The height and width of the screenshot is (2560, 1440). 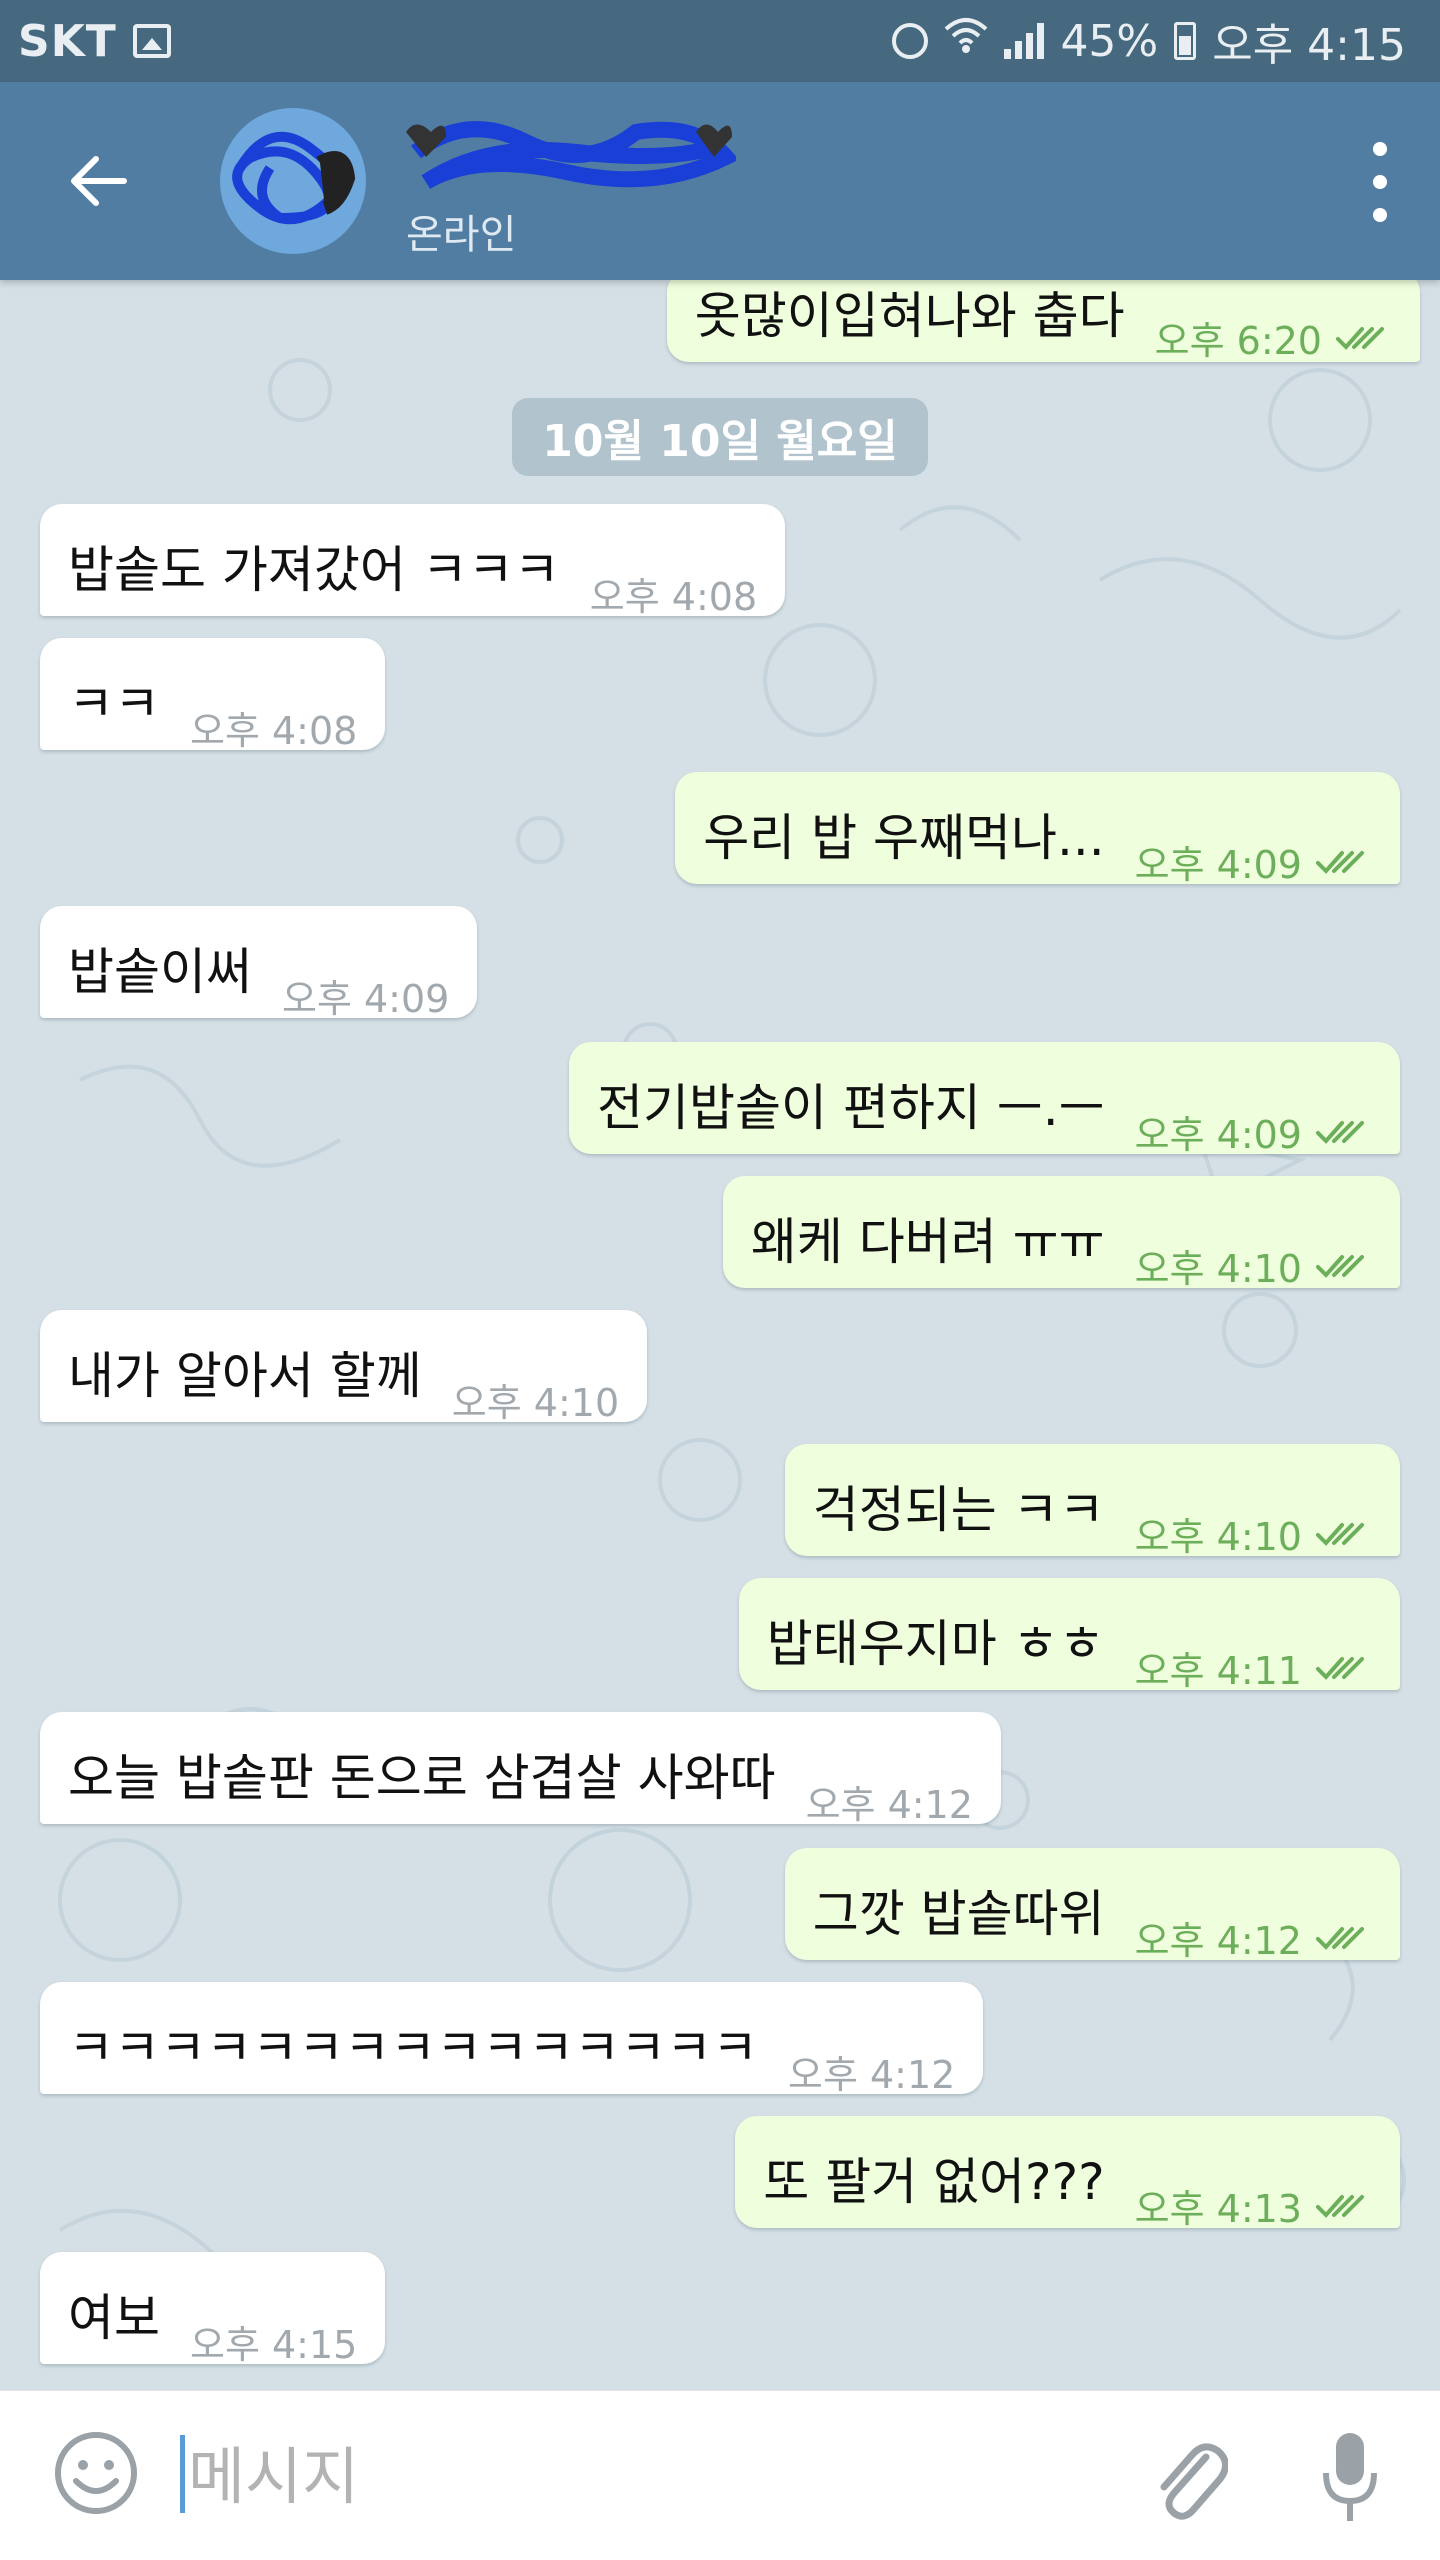 What do you see at coordinates (1109, 41) in the screenshot?
I see `battery-percent: 45%` at bounding box center [1109, 41].